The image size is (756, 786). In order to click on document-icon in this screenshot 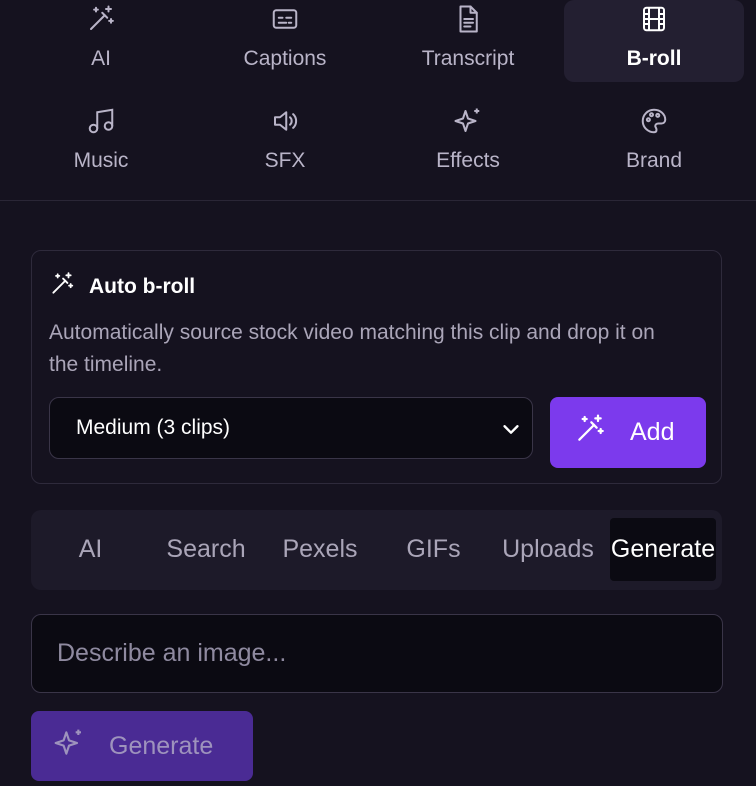, I will do `click(468, 19)`.